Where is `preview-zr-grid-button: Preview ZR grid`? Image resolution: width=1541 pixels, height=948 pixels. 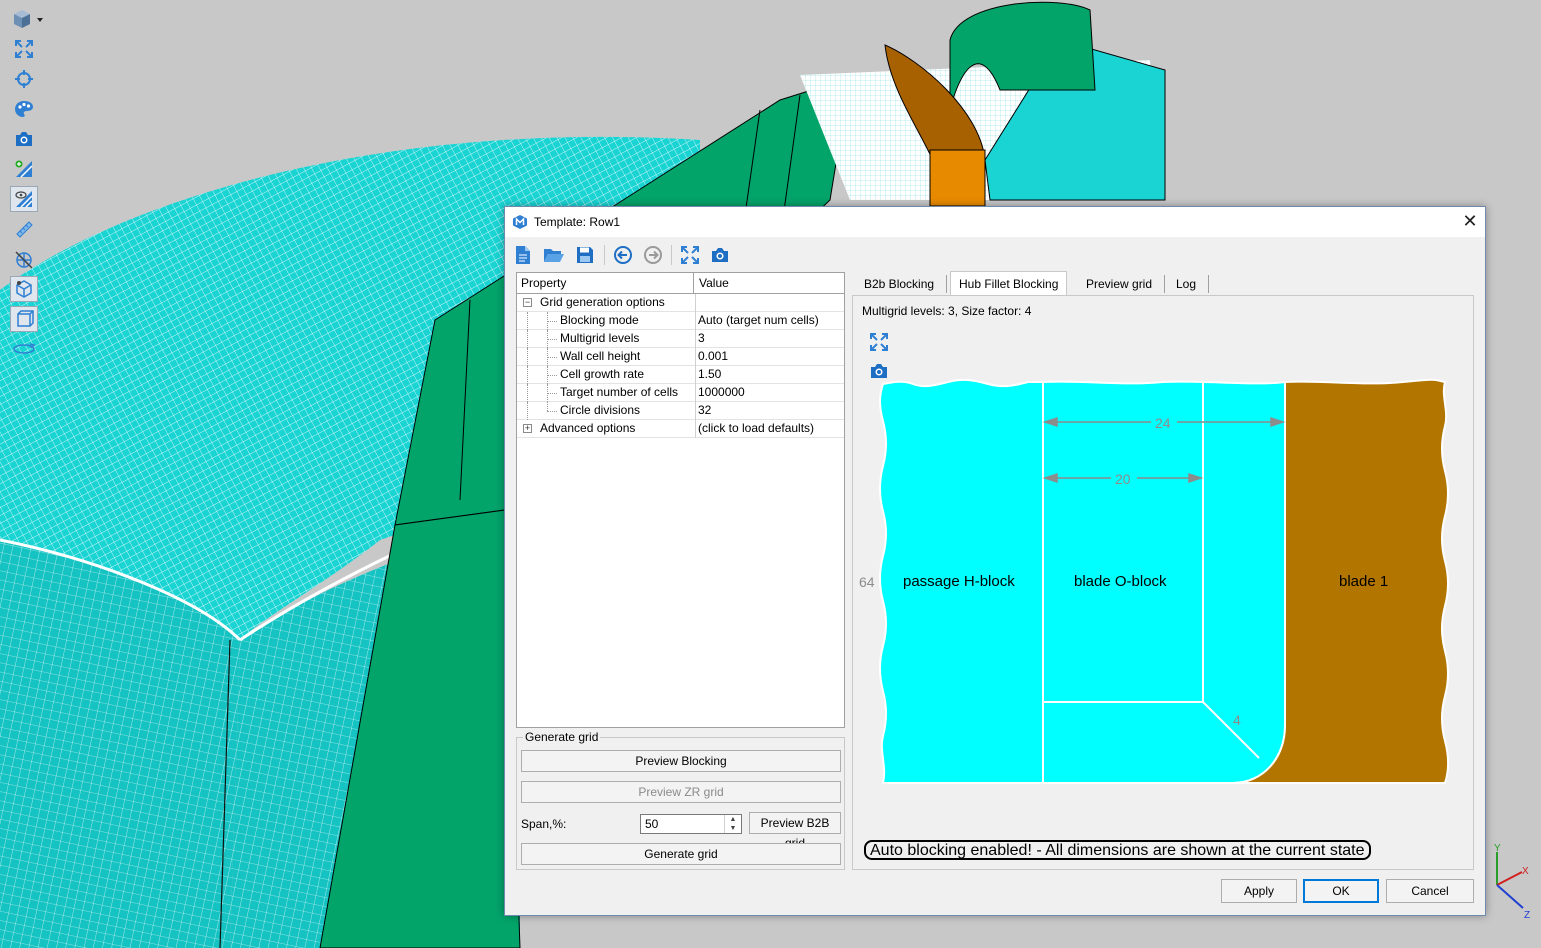
preview-zr-grid-button: Preview ZR grid is located at coordinates (681, 792).